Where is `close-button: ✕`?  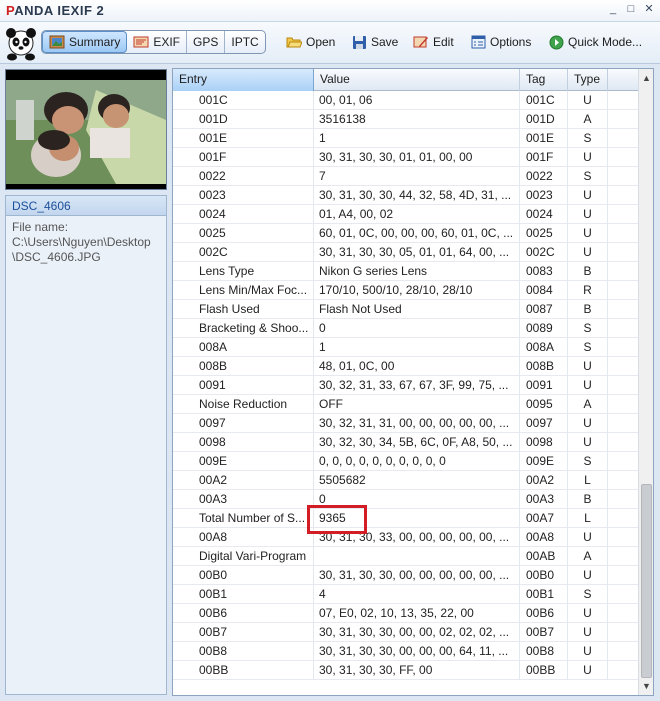 close-button: ✕ is located at coordinates (649, 9).